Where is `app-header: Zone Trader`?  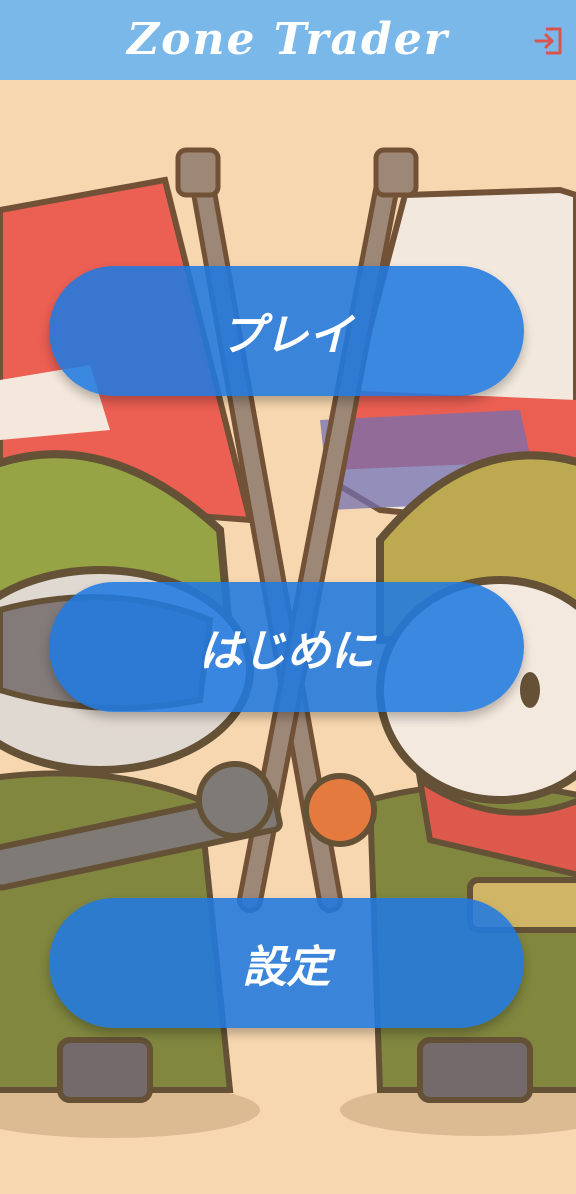 app-header: Zone Trader is located at coordinates (288, 40).